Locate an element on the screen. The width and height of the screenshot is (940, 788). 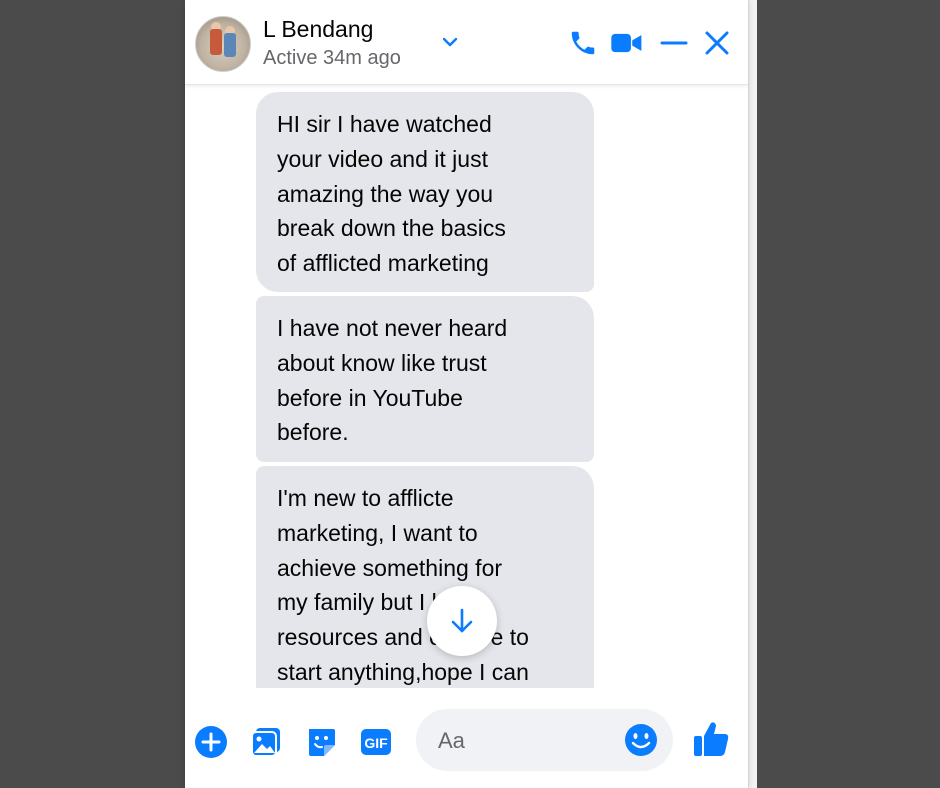
arrow-down-icon is located at coordinates (462, 620).